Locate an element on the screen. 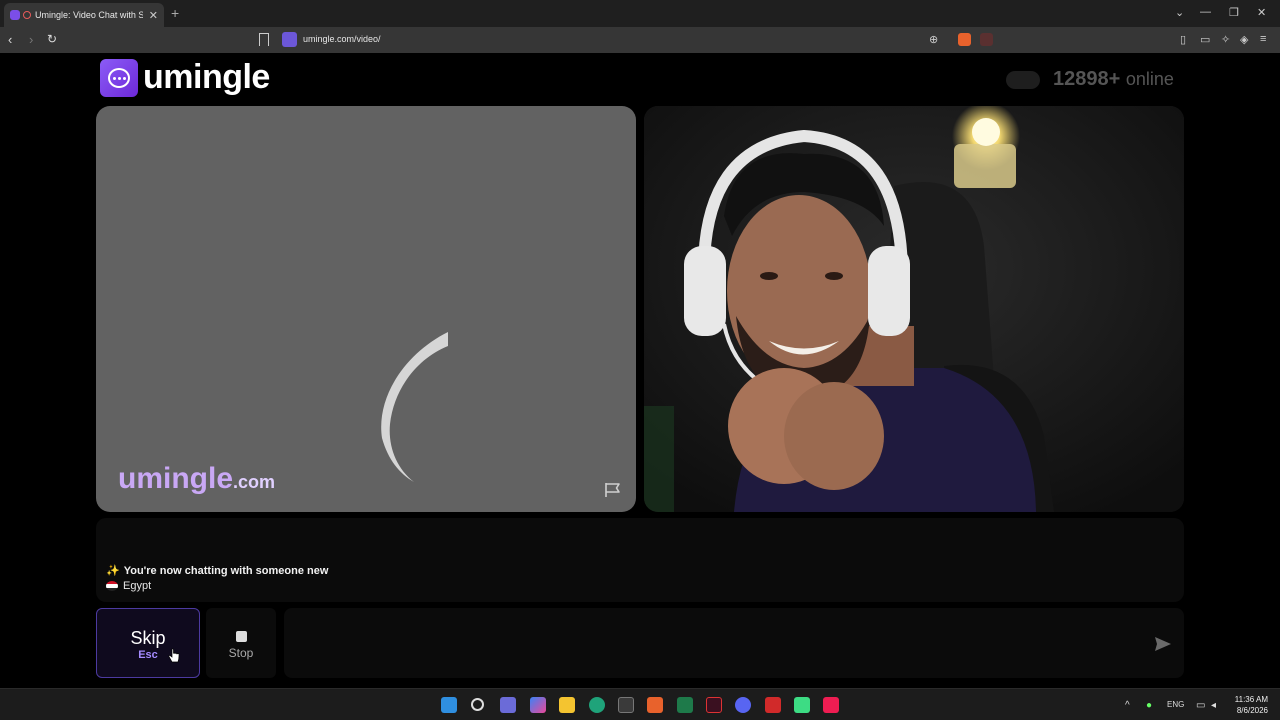 The width and height of the screenshot is (1280, 720). mouse-cursor-icon is located at coordinates (174, 655).